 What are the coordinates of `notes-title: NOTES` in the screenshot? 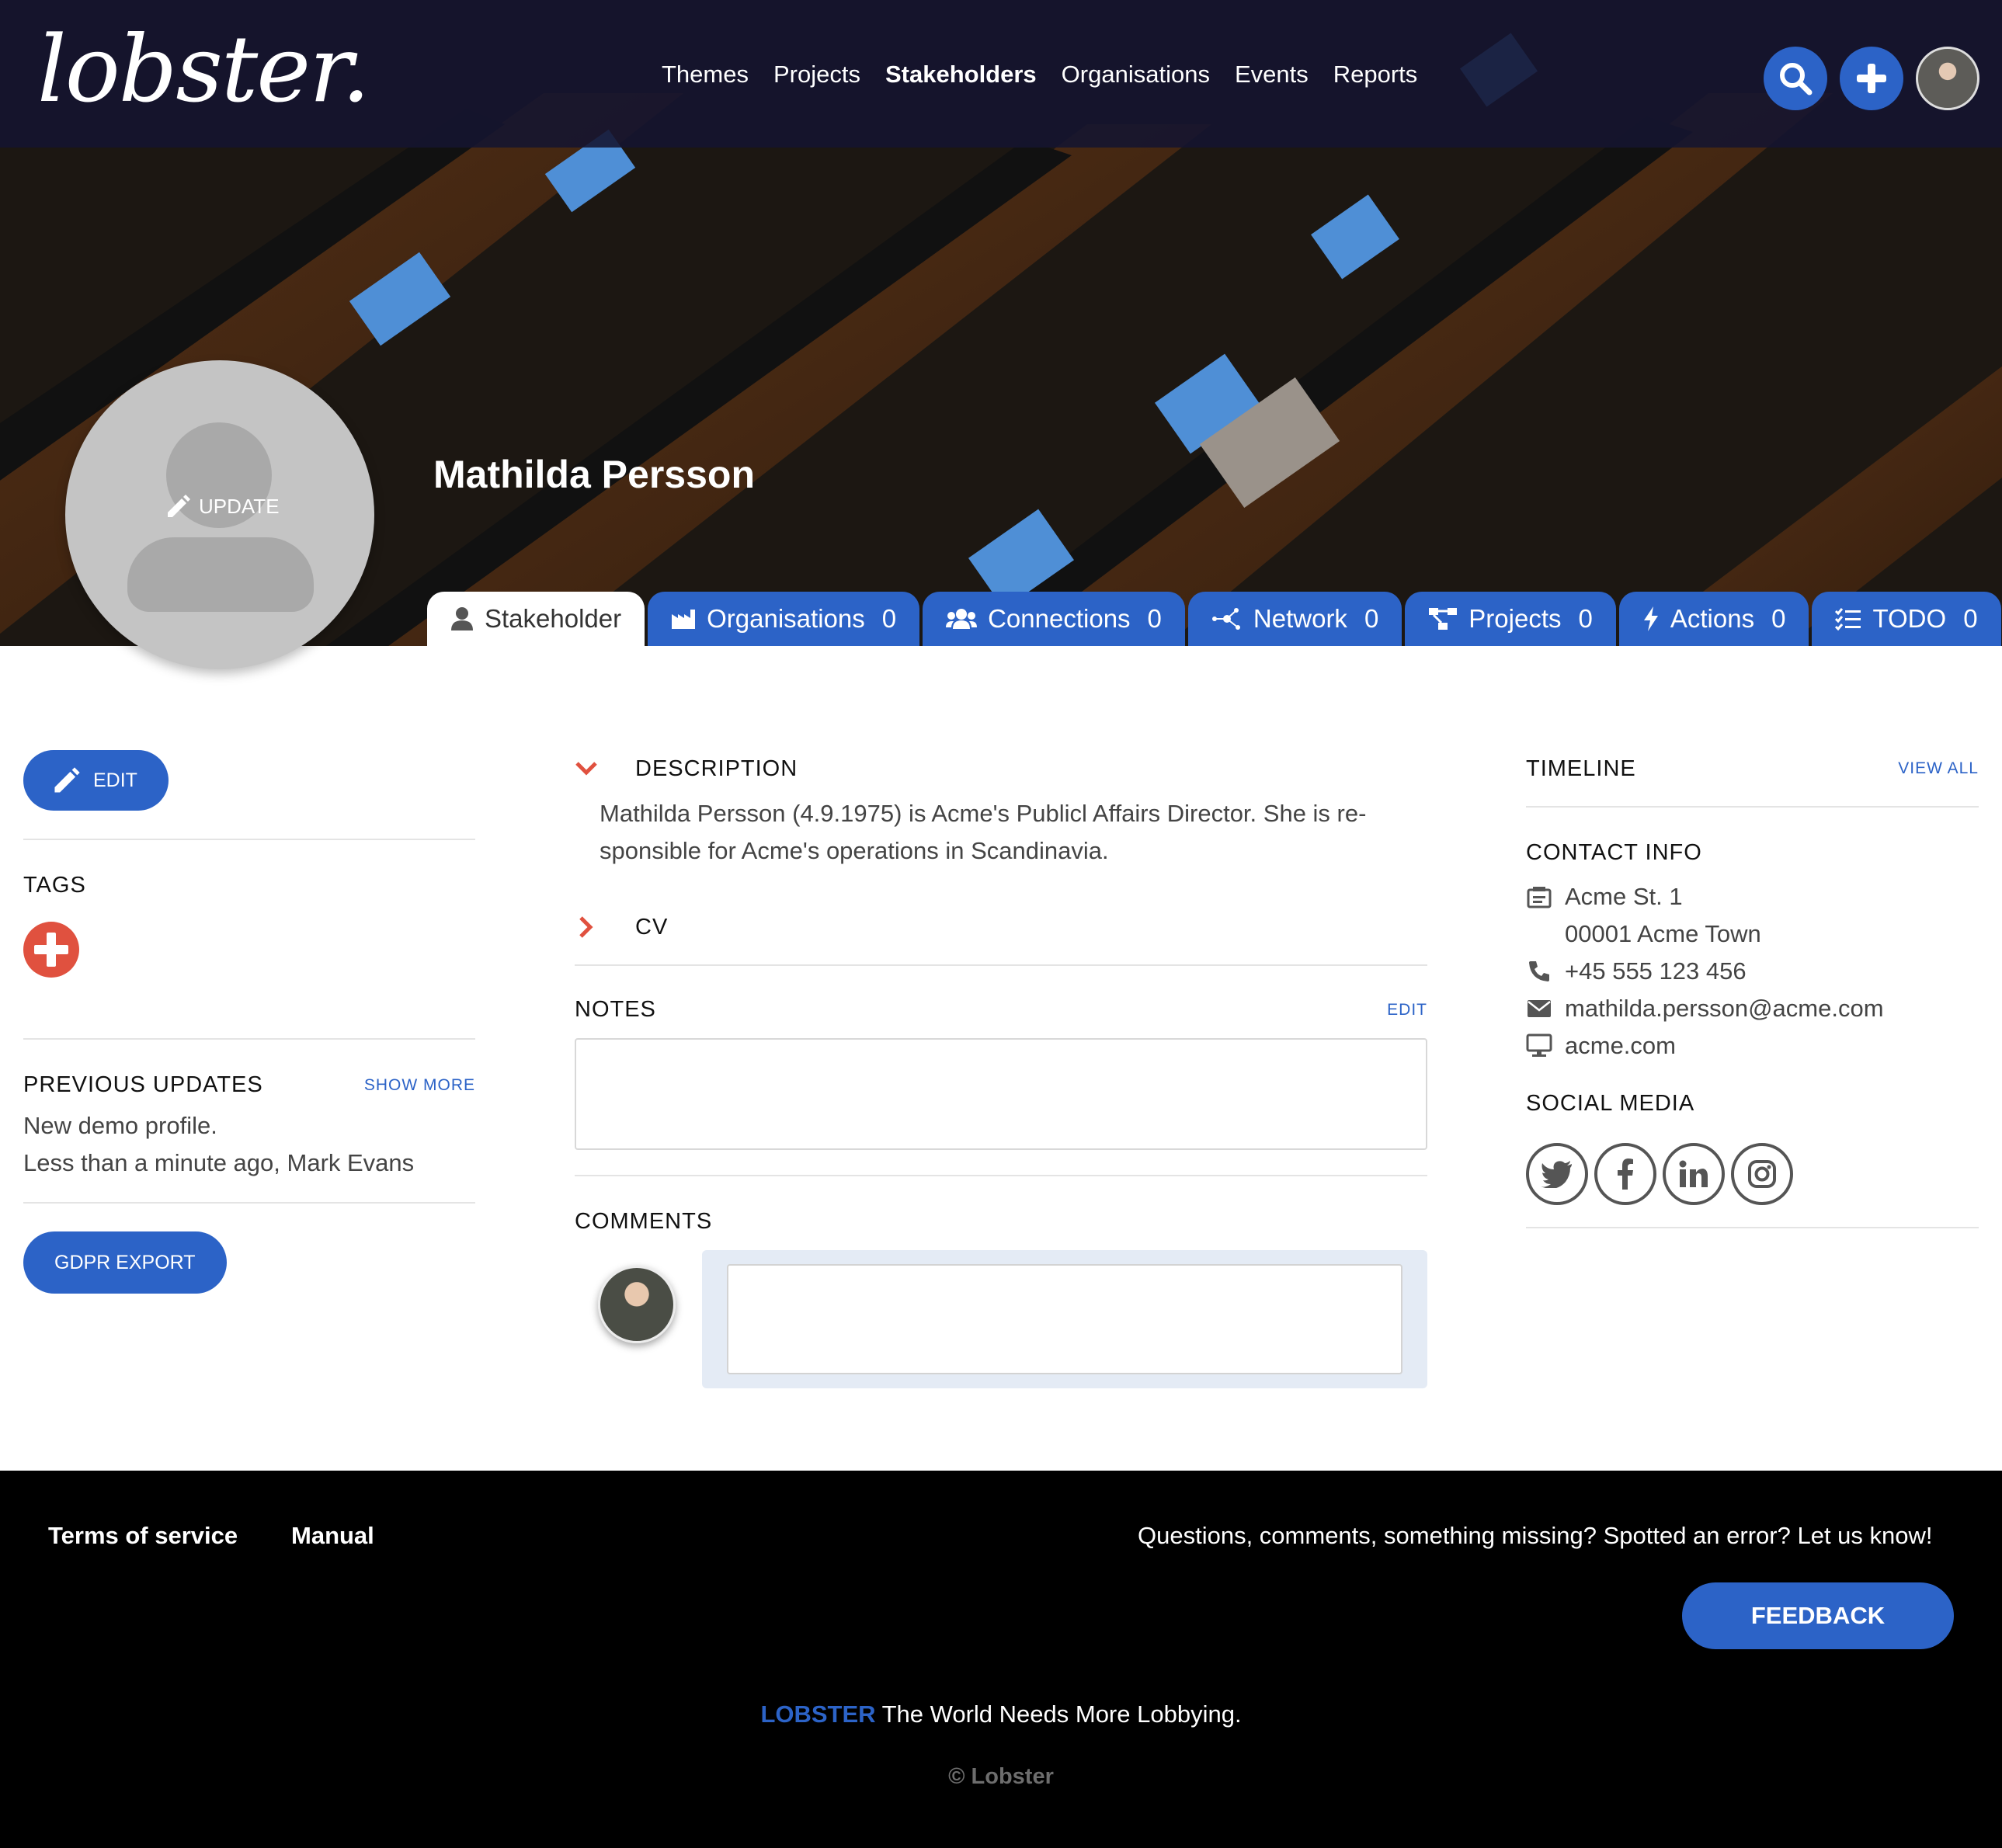 It's located at (615, 1009).